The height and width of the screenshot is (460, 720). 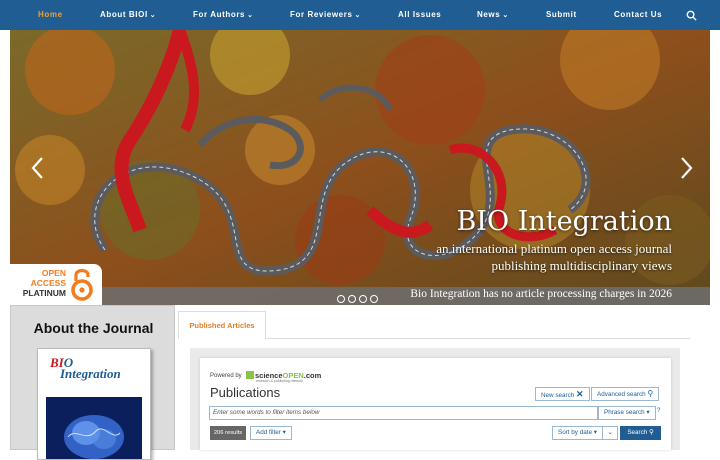 What do you see at coordinates (226, 376) in the screenshot?
I see `powered-by-label: Powered by` at bounding box center [226, 376].